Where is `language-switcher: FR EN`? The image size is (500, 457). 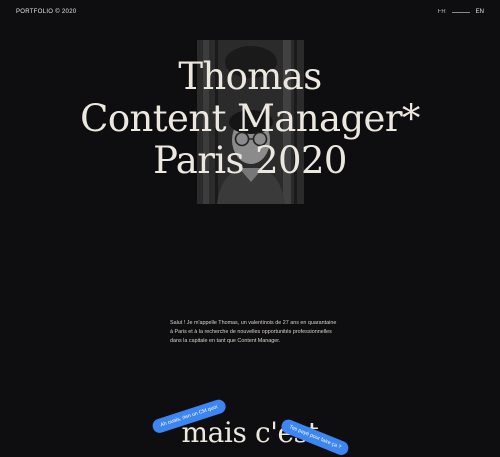
language-switcher: FR EN is located at coordinates (461, 12).